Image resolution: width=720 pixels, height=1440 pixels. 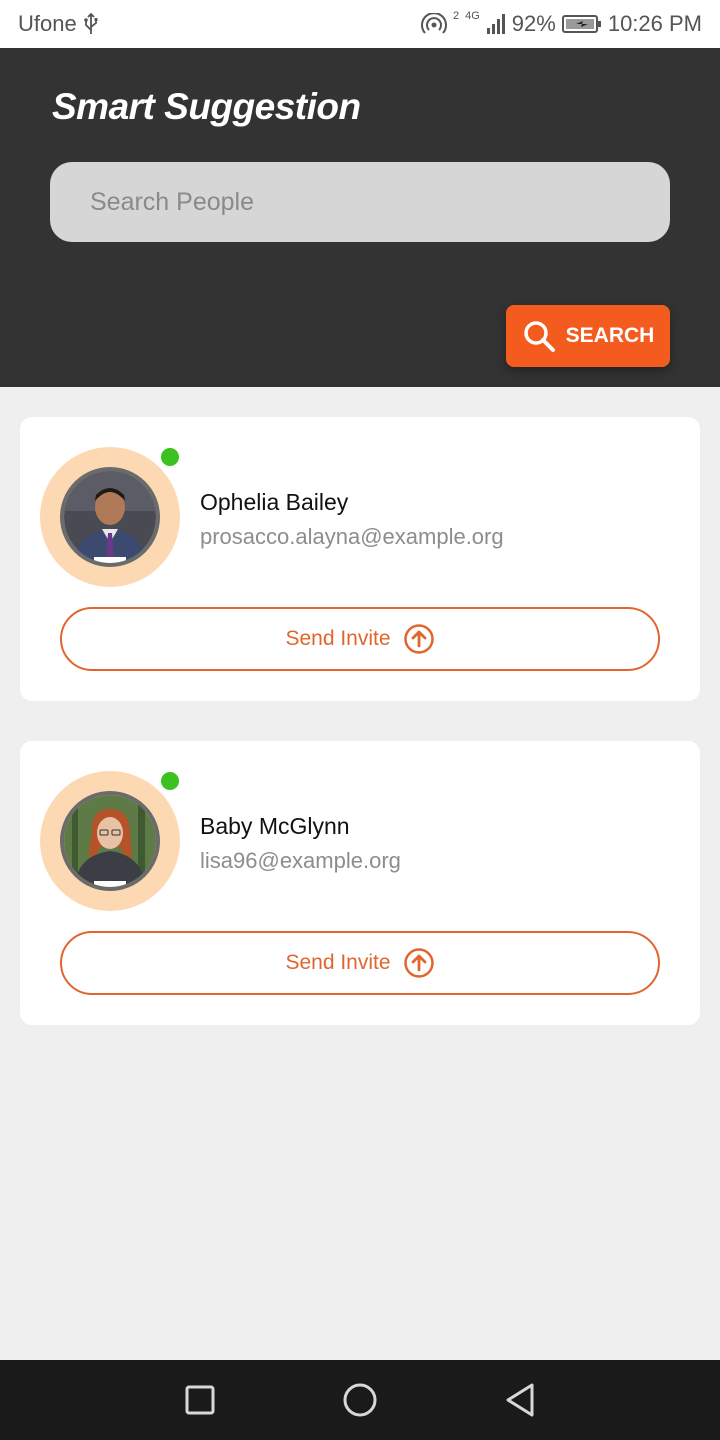 I want to click on status-right: 2 4G 92% 10:26 PM, so click(x=561, y=23).